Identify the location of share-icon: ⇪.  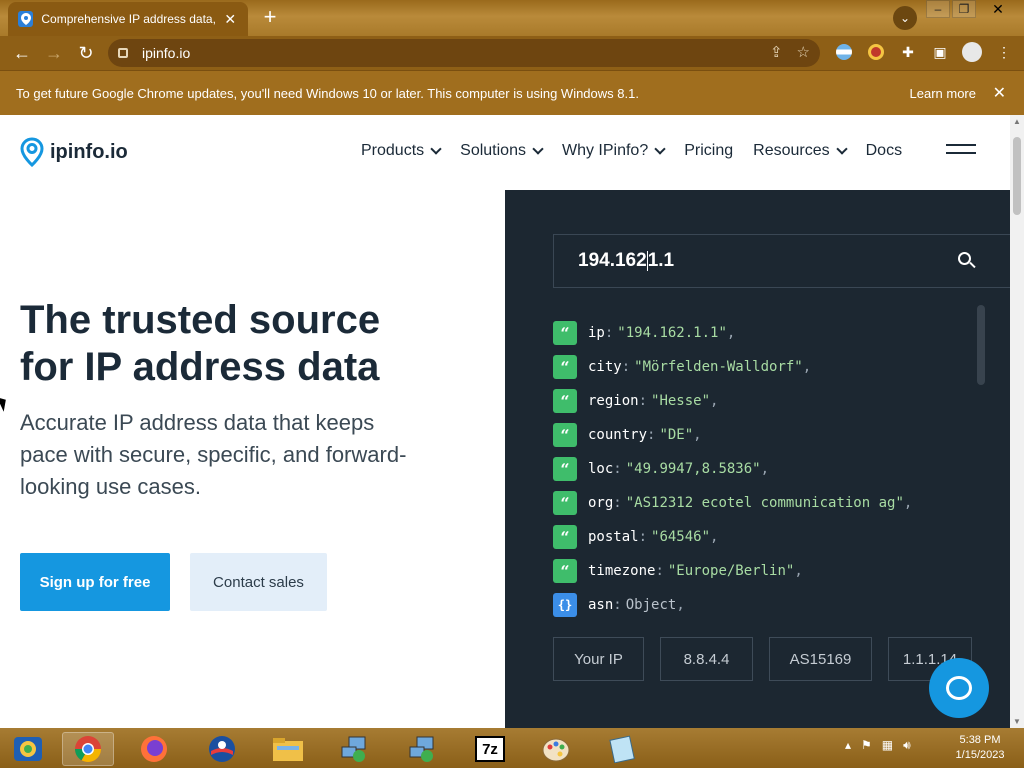
(776, 52).